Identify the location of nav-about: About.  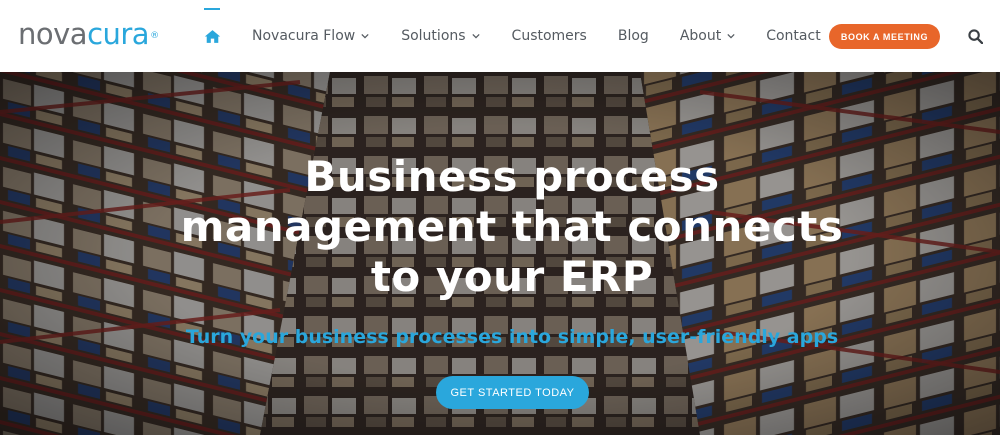
(707, 36).